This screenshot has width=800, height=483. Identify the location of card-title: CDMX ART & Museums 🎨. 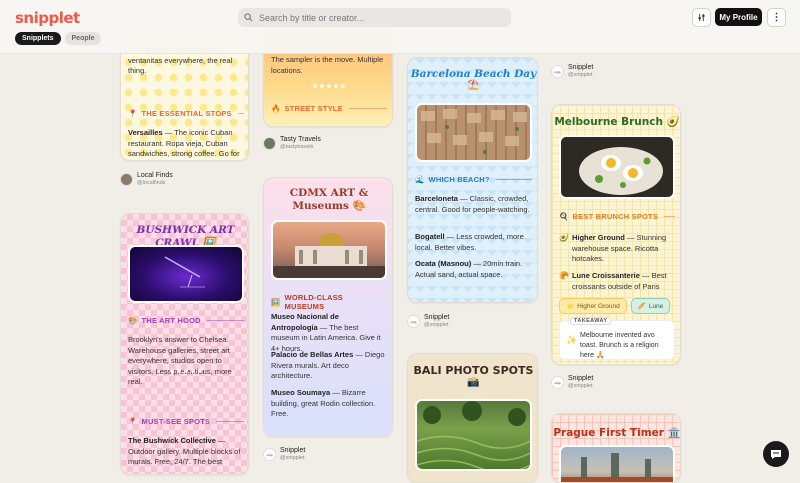
(329, 199).